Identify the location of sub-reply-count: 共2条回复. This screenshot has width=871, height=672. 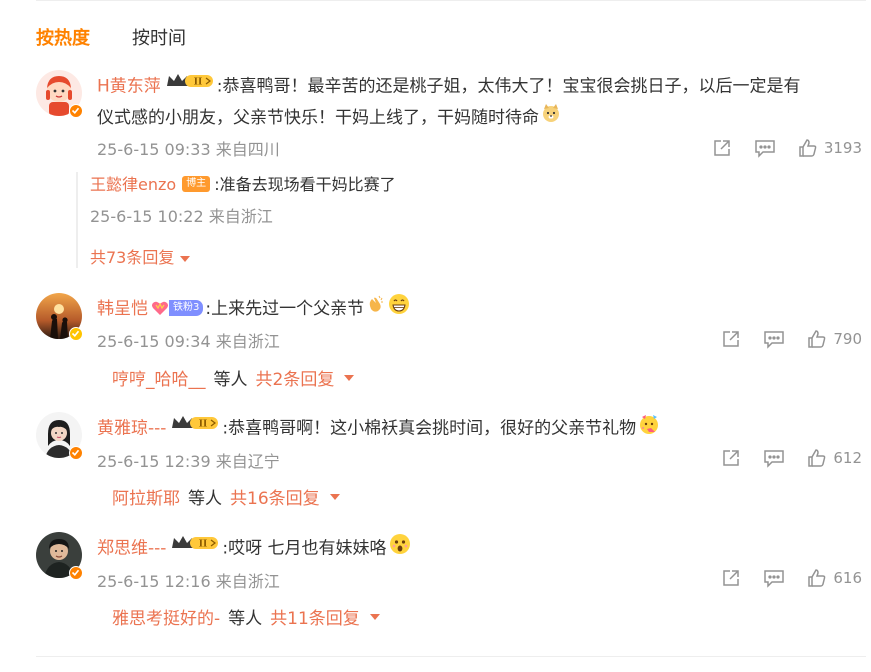
(295, 377).